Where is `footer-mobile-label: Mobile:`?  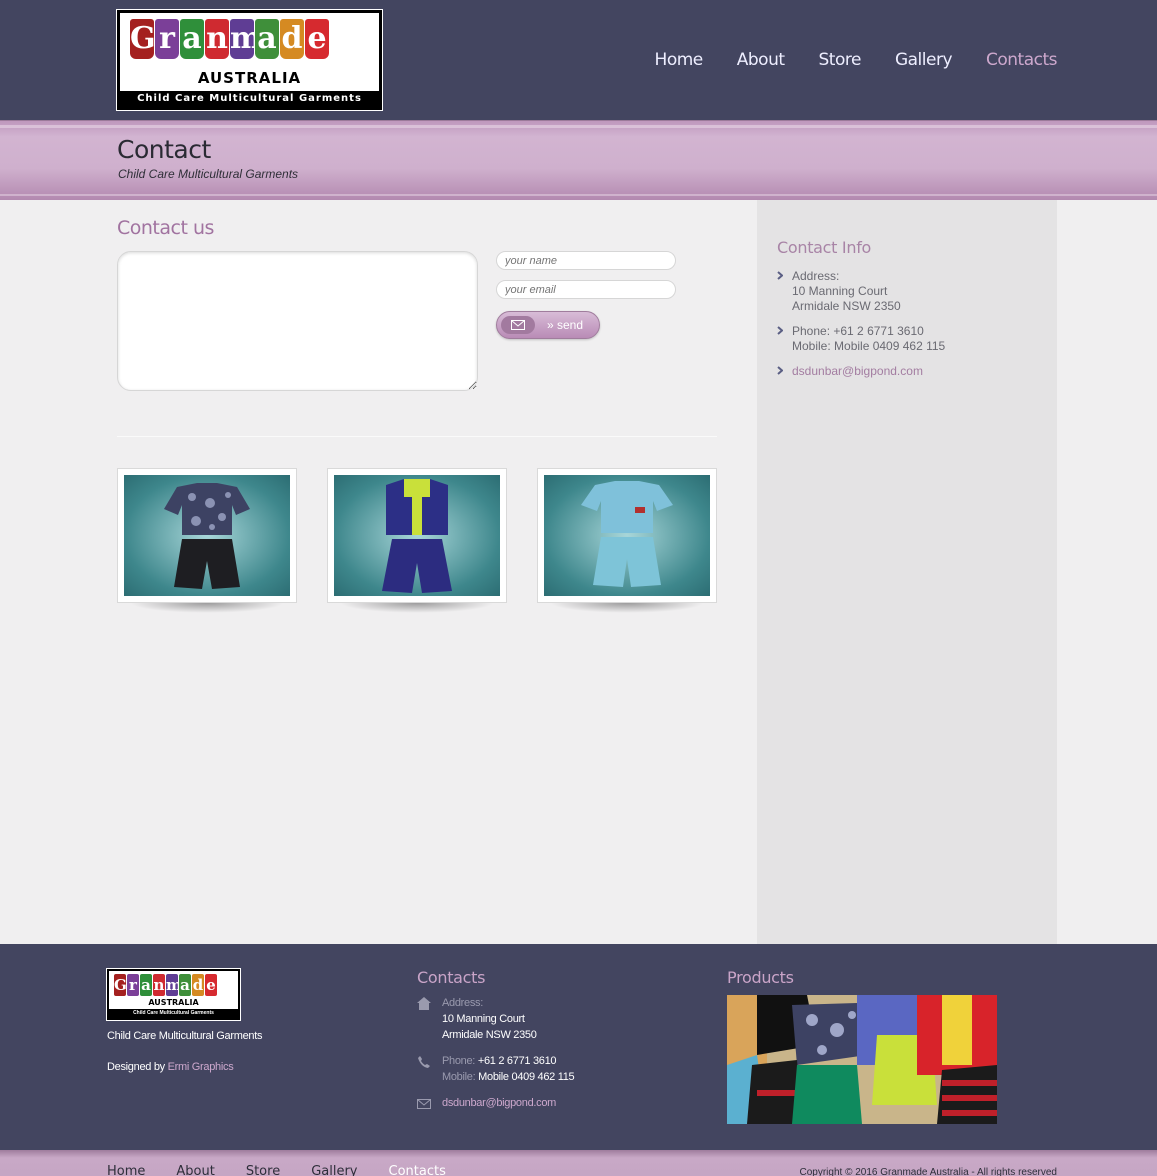 footer-mobile-label: Mobile: is located at coordinates (459, 1077).